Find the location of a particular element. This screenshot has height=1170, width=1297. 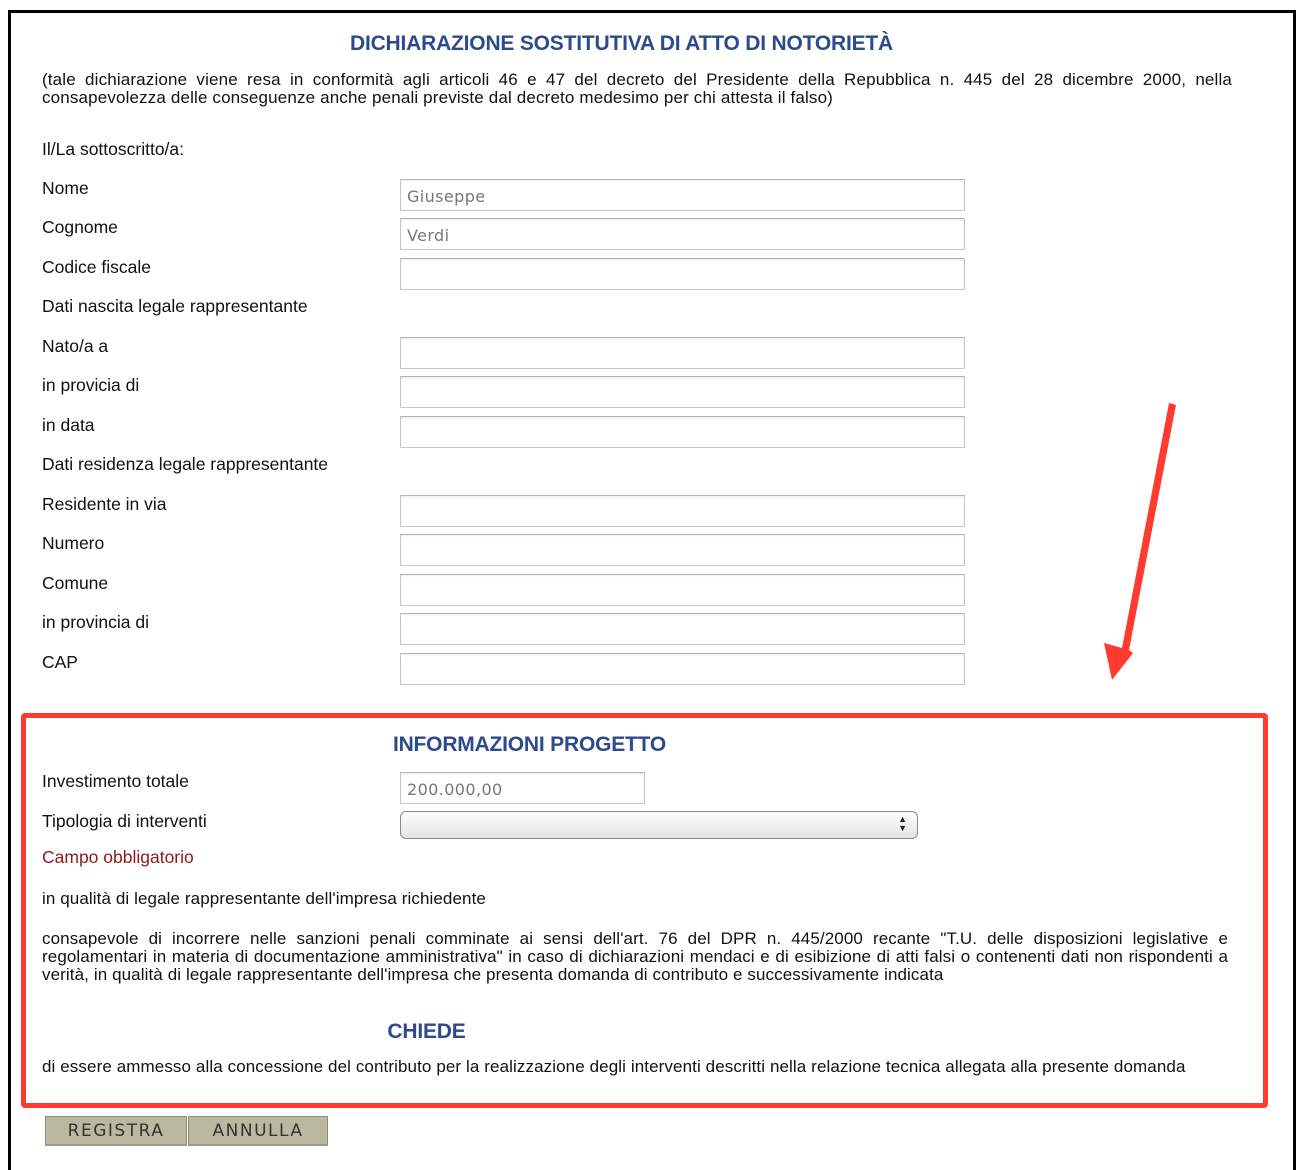

provicia-nascita-label: in provicia di is located at coordinates (91, 385).